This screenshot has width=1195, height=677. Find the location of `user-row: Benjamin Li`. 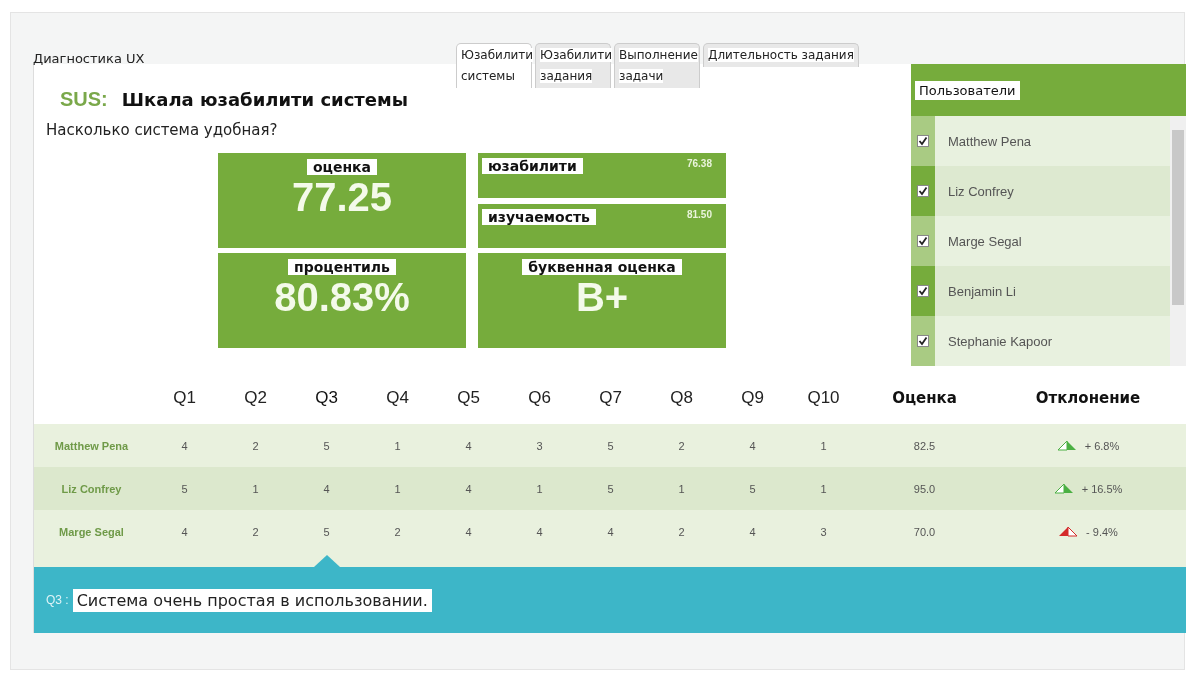

user-row: Benjamin Li is located at coordinates (1040, 291).